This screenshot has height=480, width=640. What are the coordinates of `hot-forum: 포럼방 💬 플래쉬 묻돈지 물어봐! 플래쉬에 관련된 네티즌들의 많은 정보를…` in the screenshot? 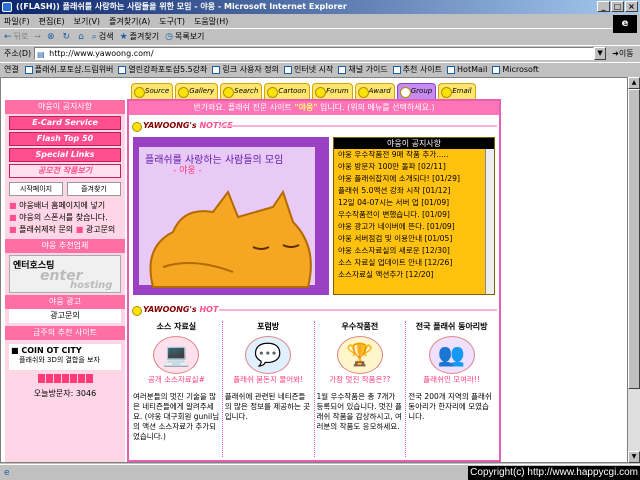 It's located at (269, 389).